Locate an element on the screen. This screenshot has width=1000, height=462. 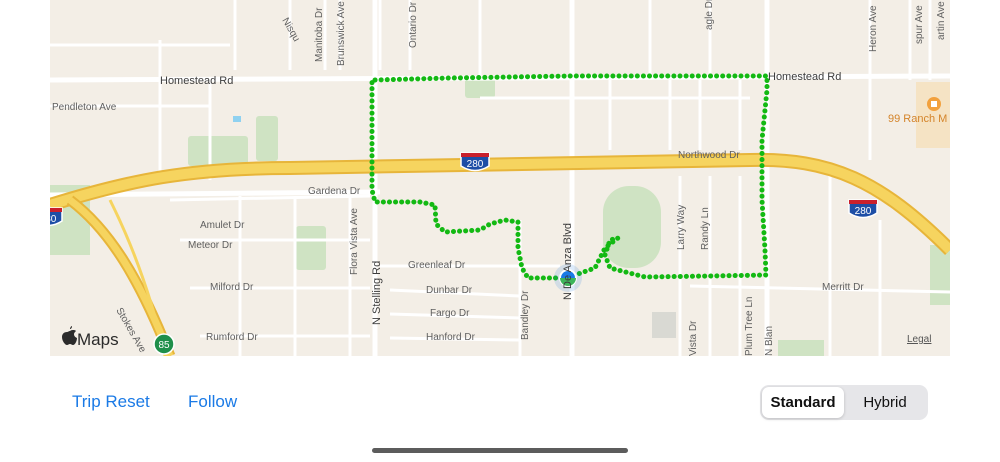
street-label: Fargo Dr is located at coordinates (450, 313).